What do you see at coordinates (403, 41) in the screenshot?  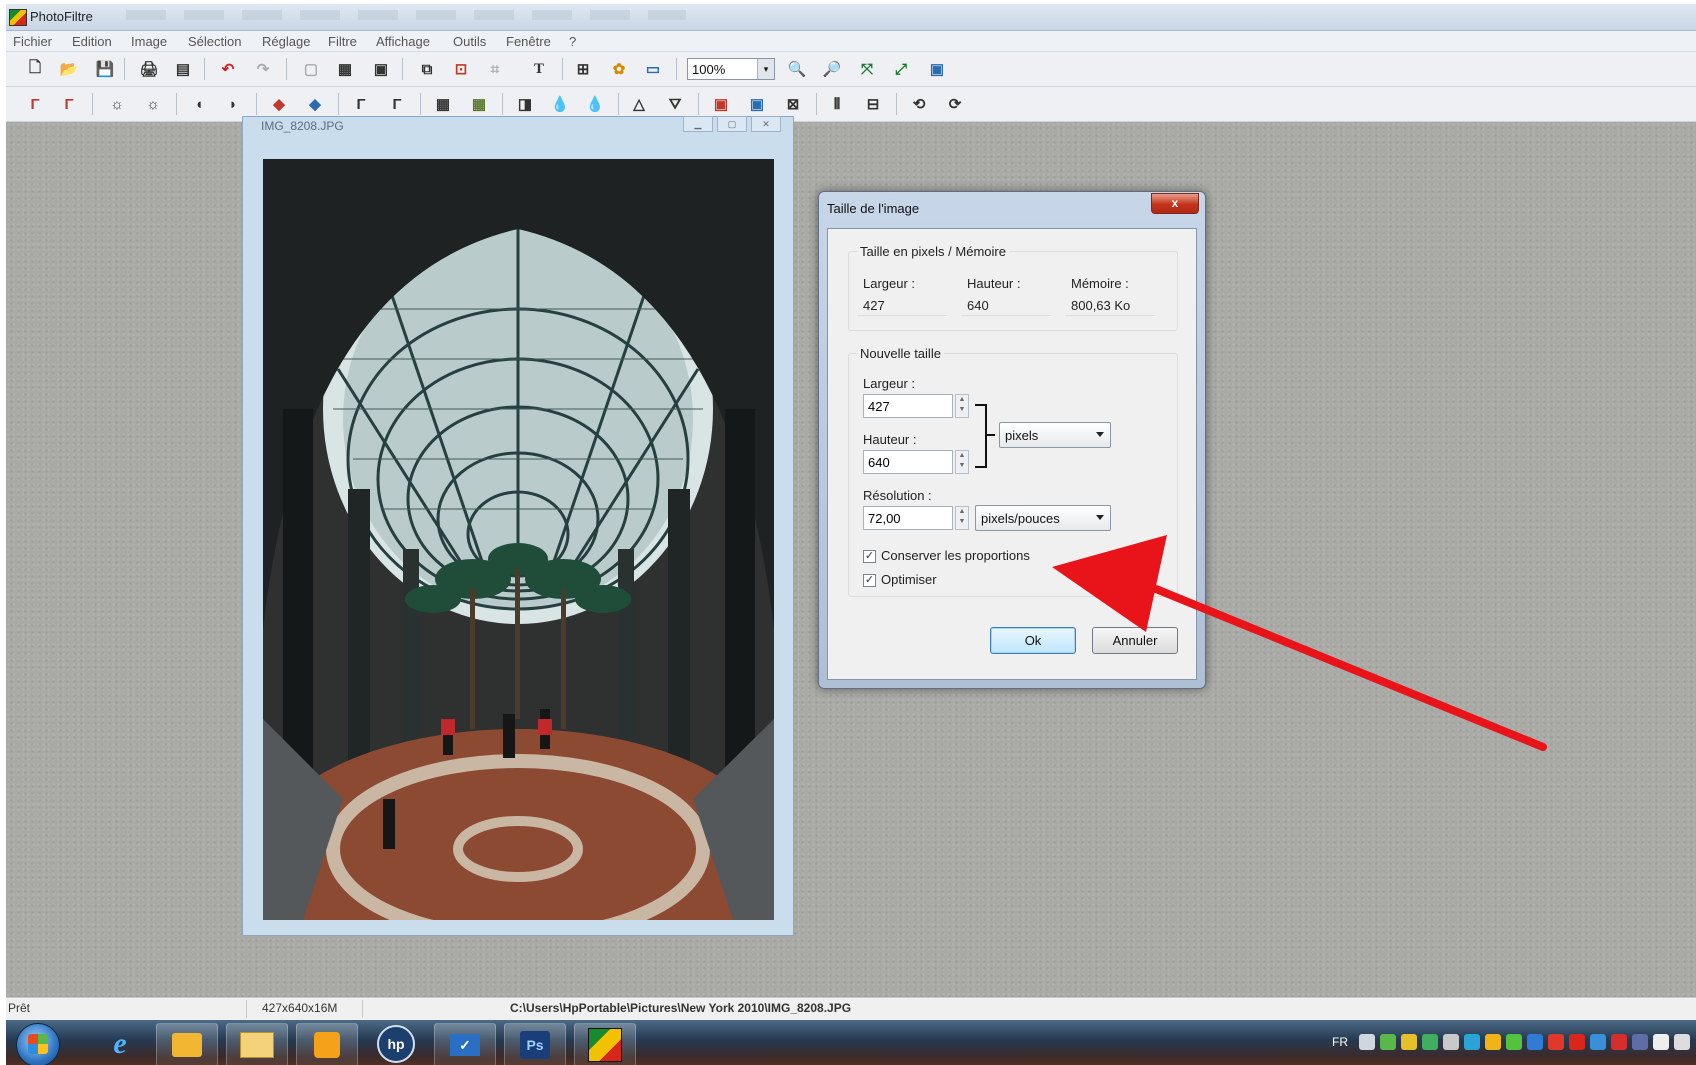 I see `menu-affichage: Affichage` at bounding box center [403, 41].